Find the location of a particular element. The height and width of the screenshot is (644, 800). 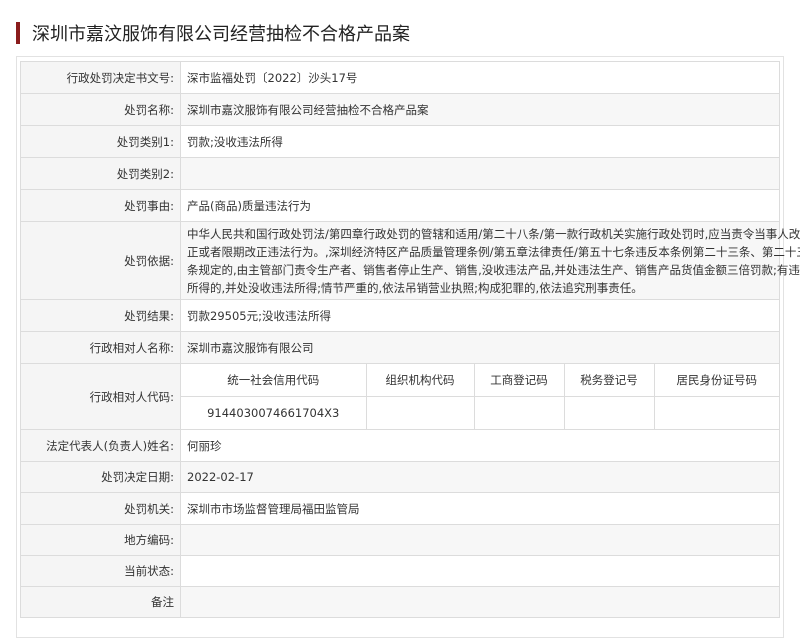

value-region-code is located at coordinates (480, 540).